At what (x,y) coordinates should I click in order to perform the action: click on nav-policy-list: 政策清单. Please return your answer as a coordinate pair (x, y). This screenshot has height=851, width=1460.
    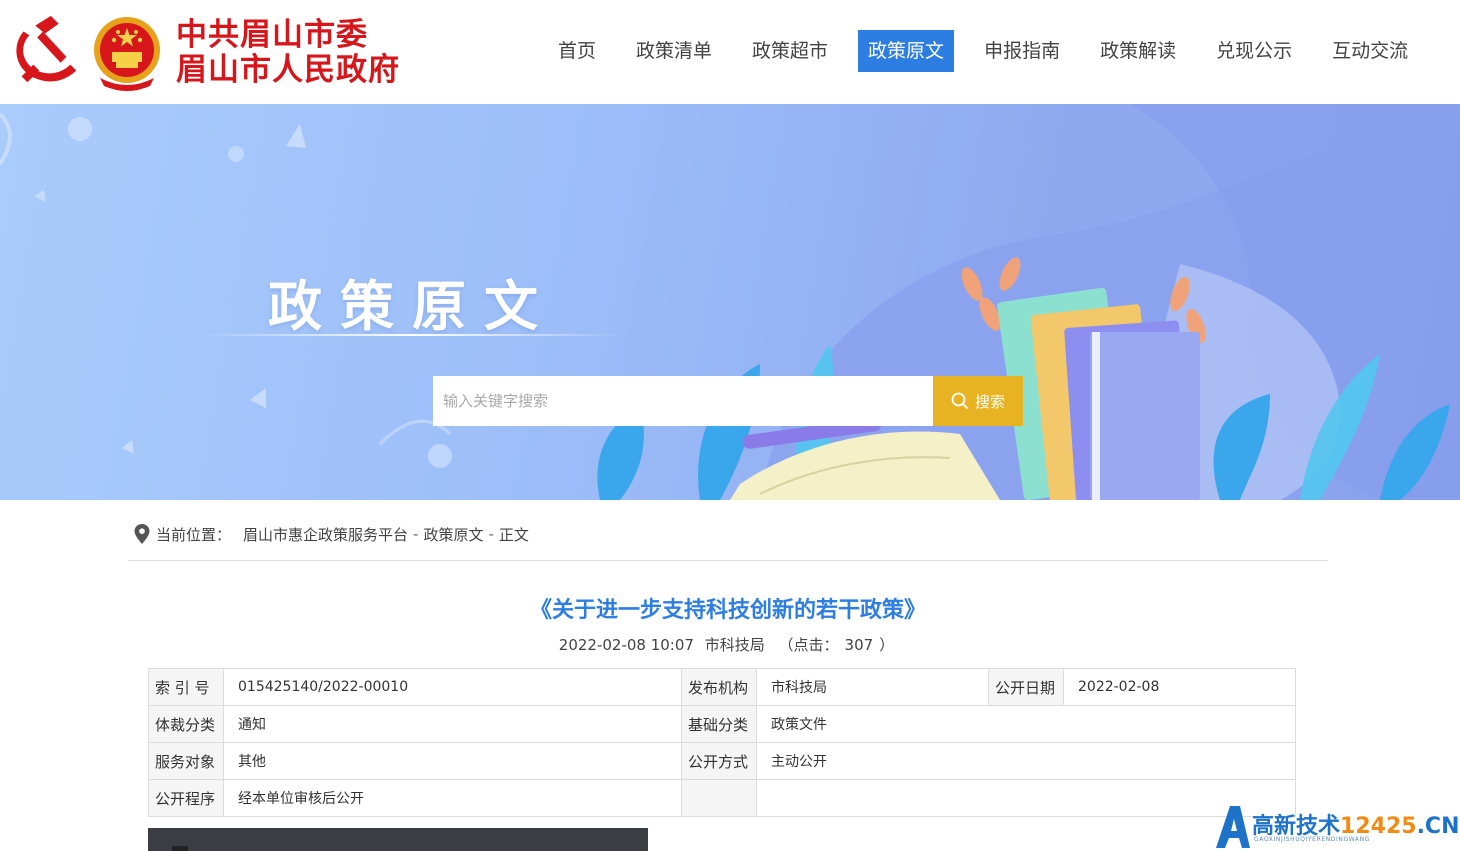
    Looking at the image, I should click on (674, 51).